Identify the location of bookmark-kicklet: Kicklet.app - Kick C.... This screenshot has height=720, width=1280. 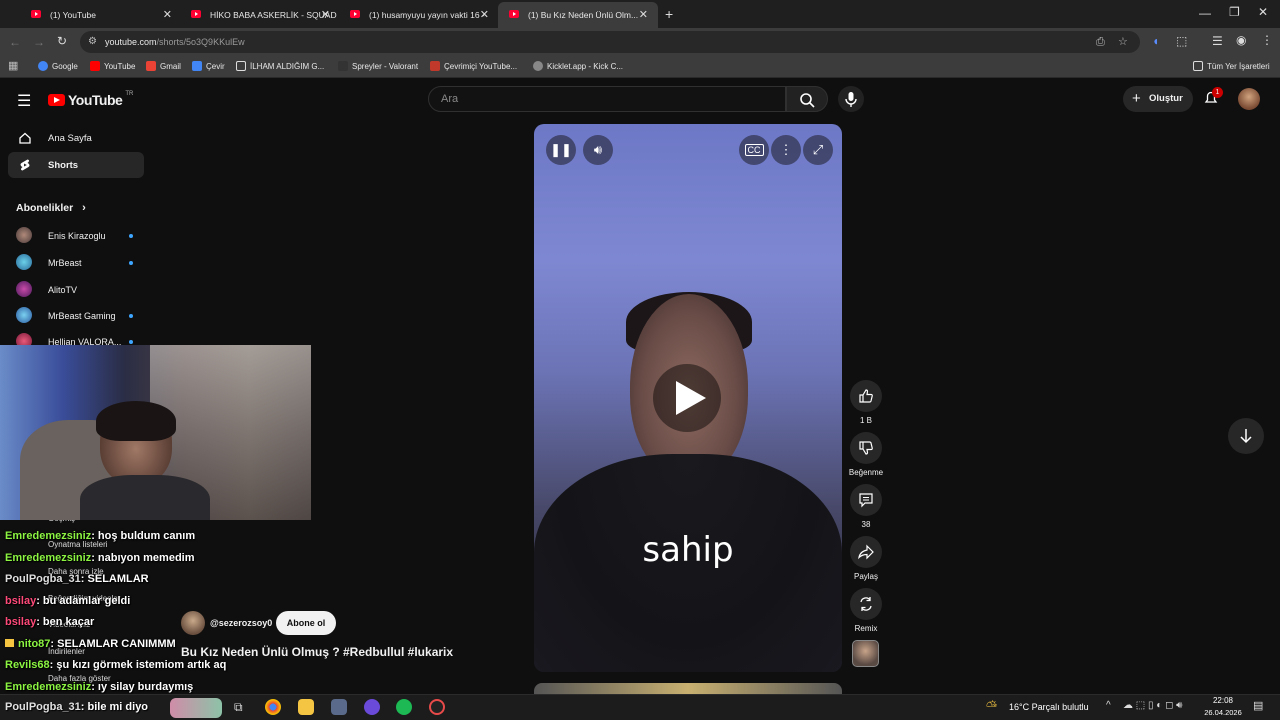
(578, 66).